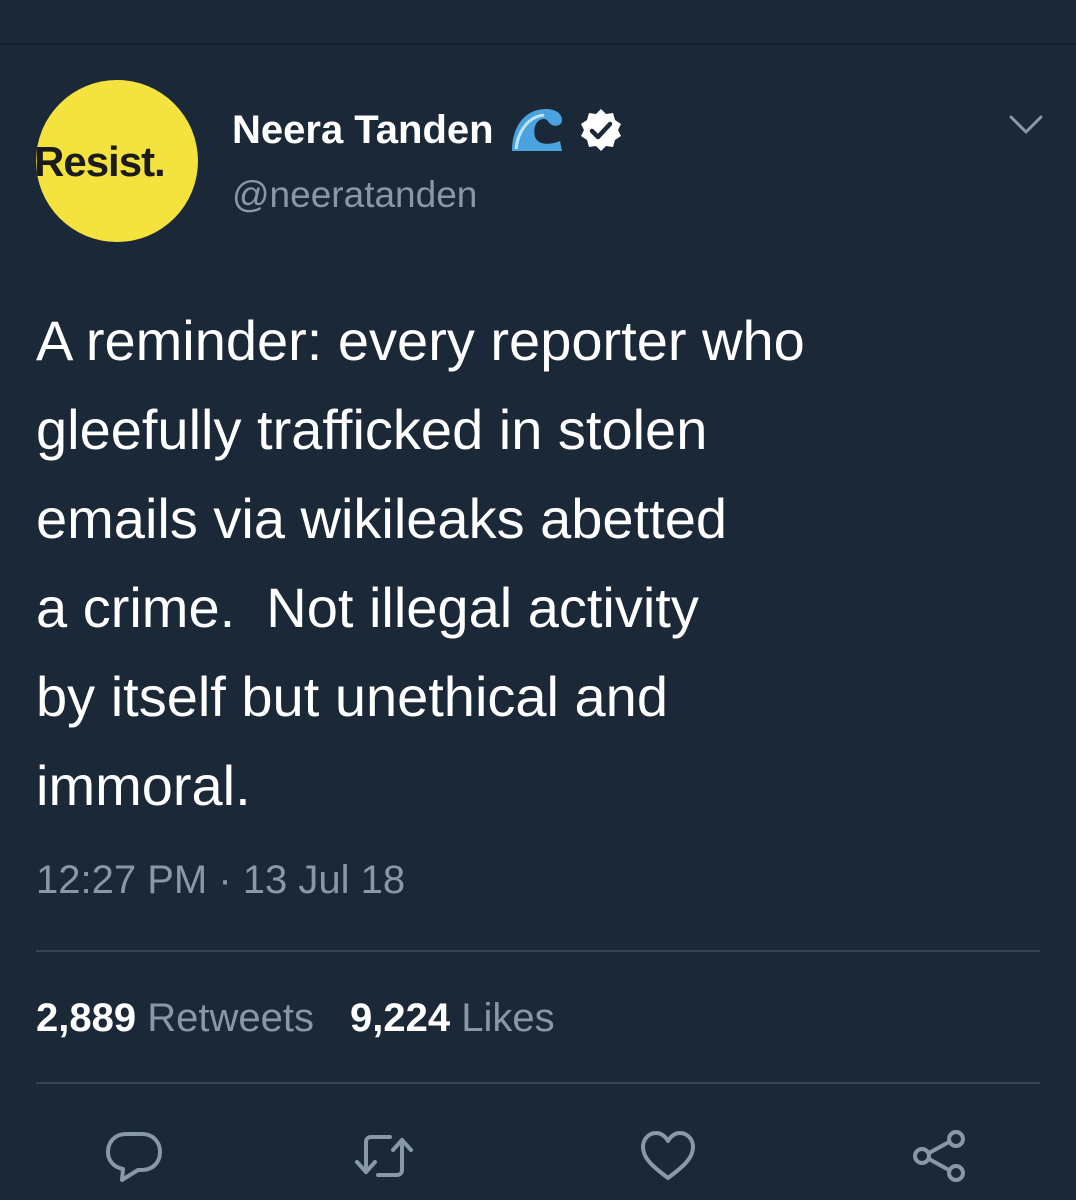  Describe the element at coordinates (101, 161) in the screenshot. I see `avatar-resist-text: Resist.` at that location.